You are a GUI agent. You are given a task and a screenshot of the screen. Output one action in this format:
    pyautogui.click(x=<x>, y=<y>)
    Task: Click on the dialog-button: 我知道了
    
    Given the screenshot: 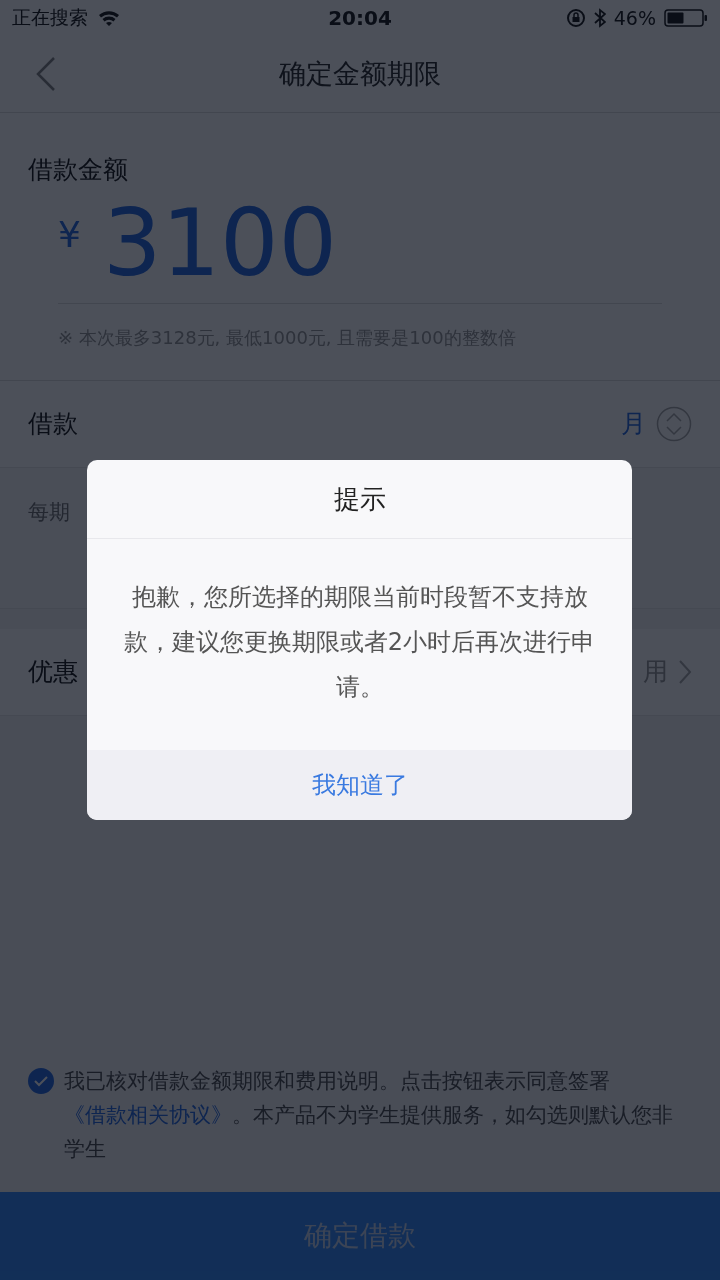 What is the action you would take?
    pyautogui.click(x=359, y=785)
    